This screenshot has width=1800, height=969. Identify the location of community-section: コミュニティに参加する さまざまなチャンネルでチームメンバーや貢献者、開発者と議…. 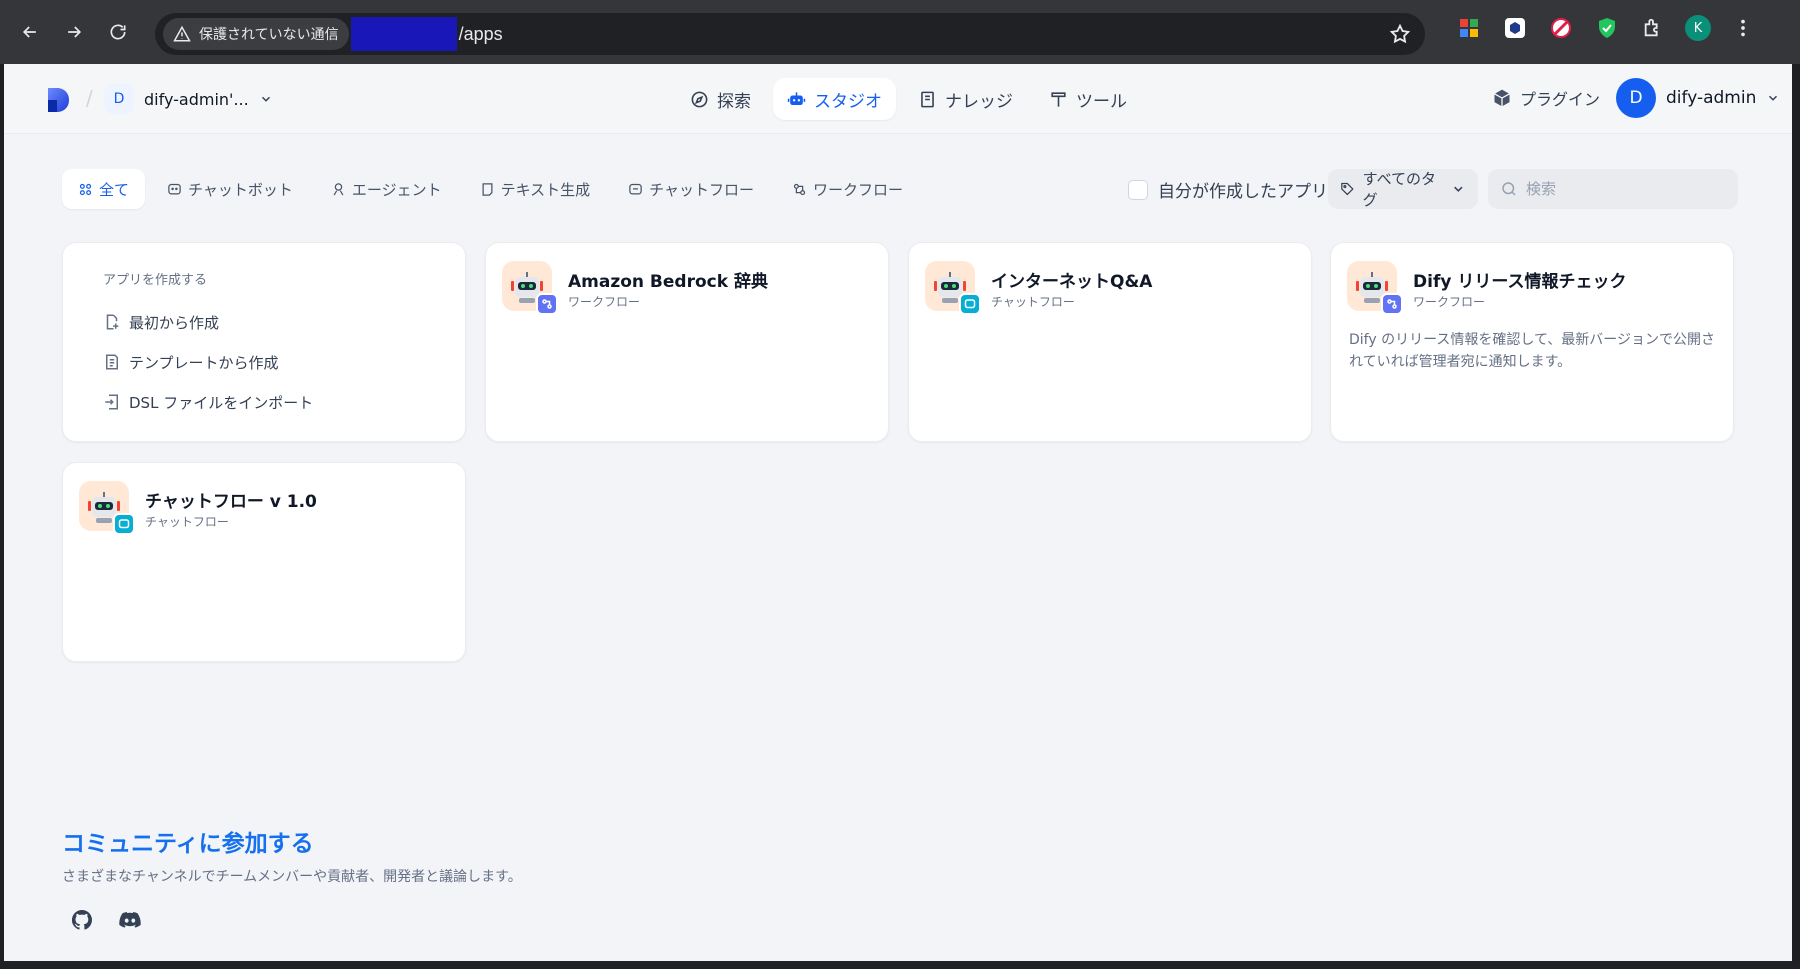
(292, 878).